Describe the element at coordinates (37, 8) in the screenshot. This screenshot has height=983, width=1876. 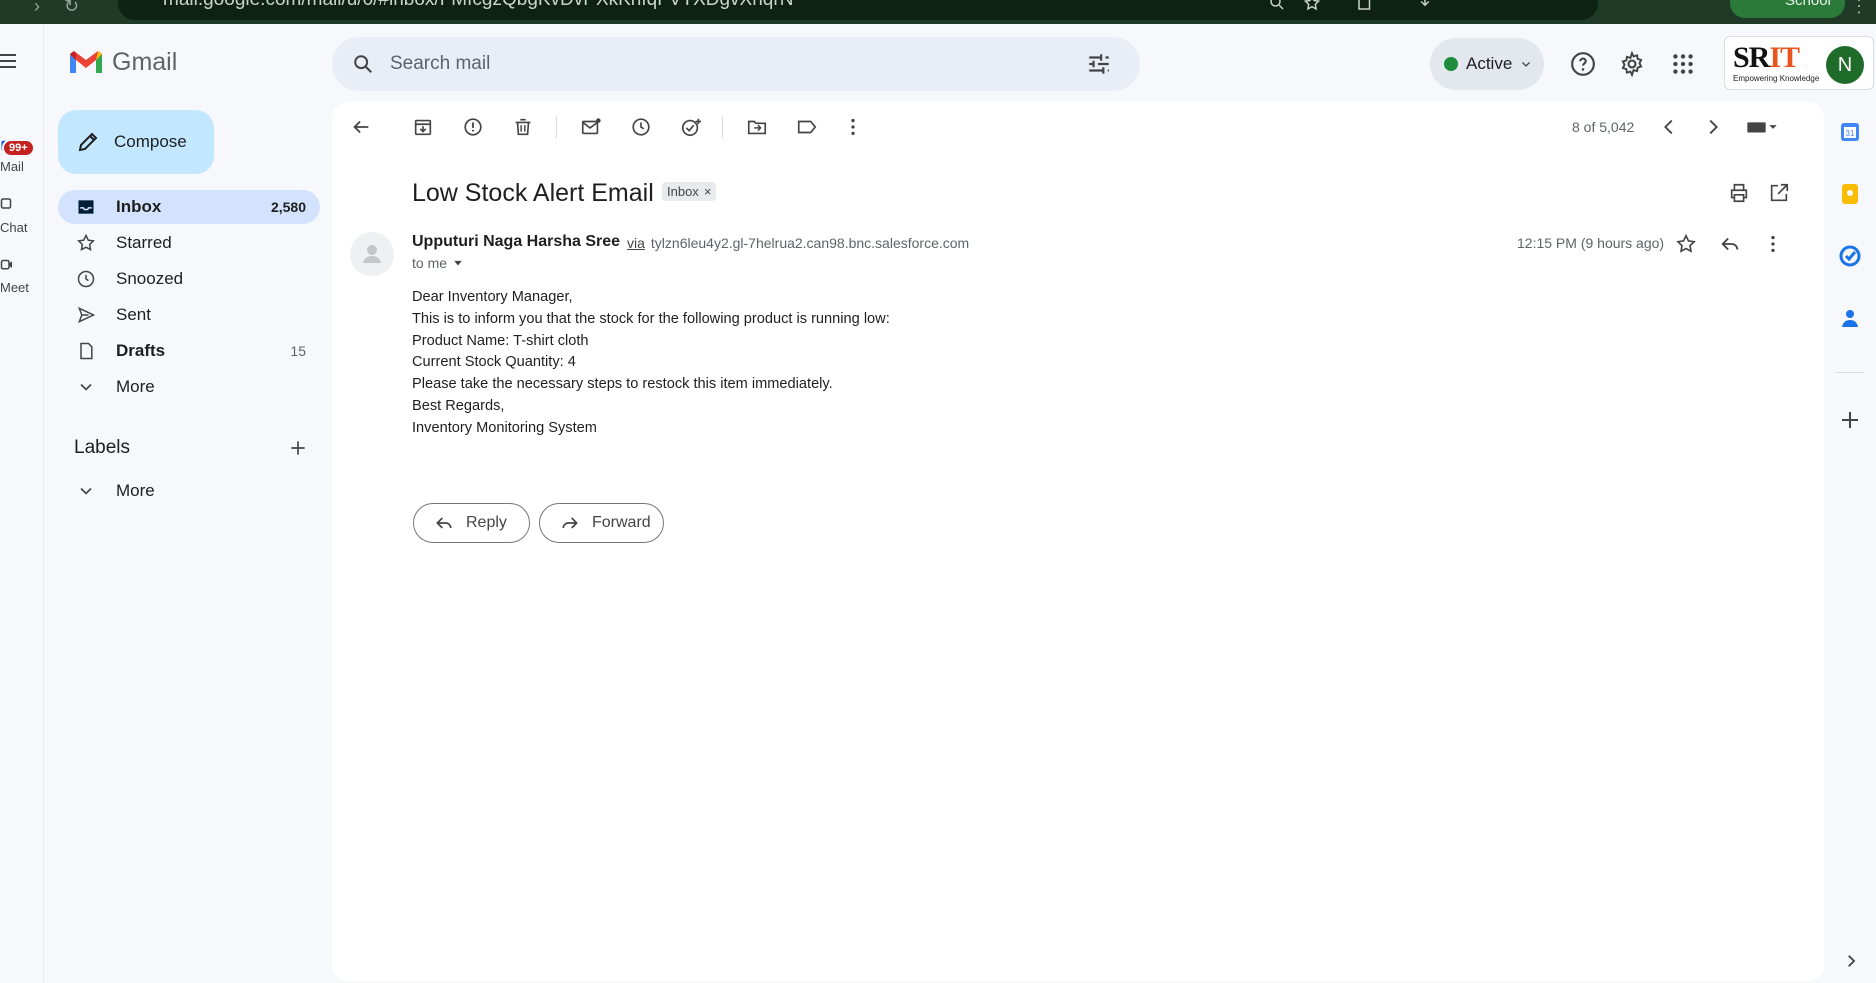
I see `browser-forward-icon: ›` at that location.